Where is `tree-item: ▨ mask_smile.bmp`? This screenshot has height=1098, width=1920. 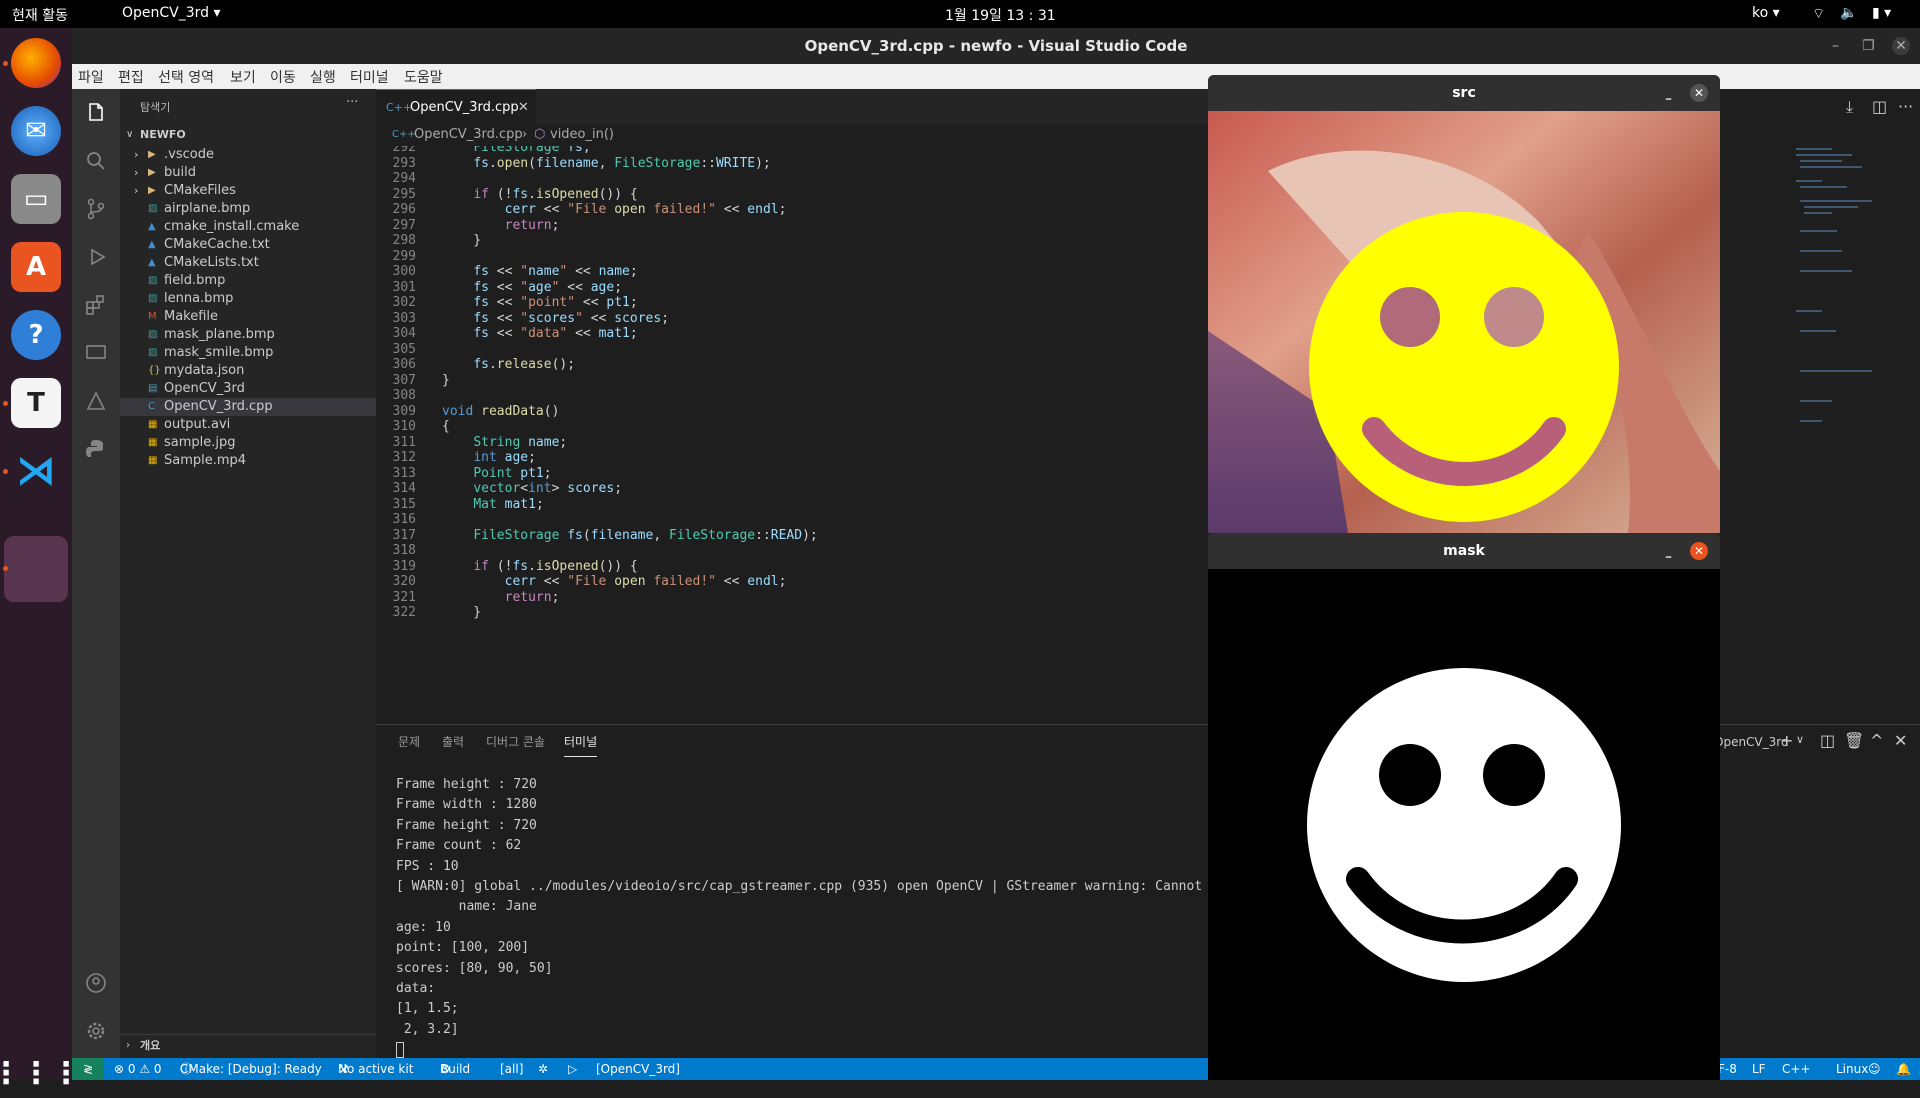 tree-item: ▨ mask_smile.bmp is located at coordinates (248, 353).